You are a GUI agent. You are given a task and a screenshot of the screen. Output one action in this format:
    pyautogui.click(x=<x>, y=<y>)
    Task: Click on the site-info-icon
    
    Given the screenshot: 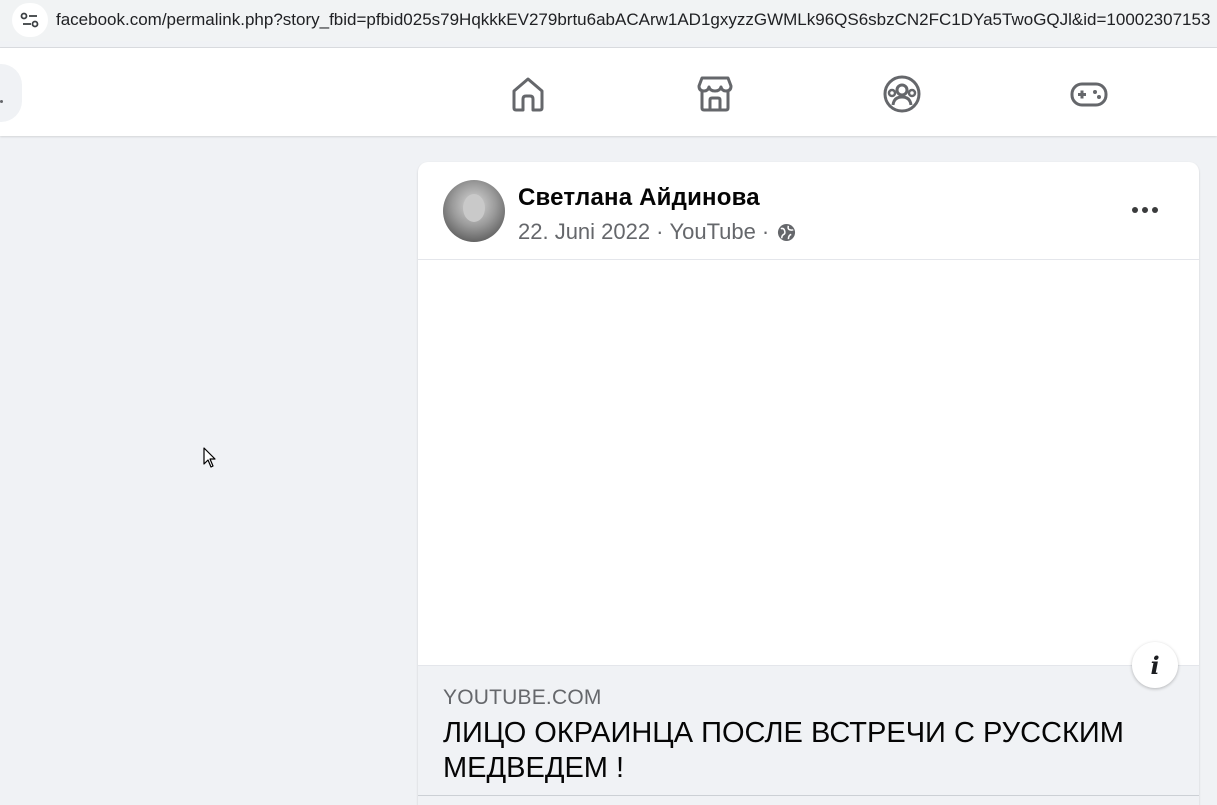 What is the action you would take?
    pyautogui.click(x=30, y=20)
    